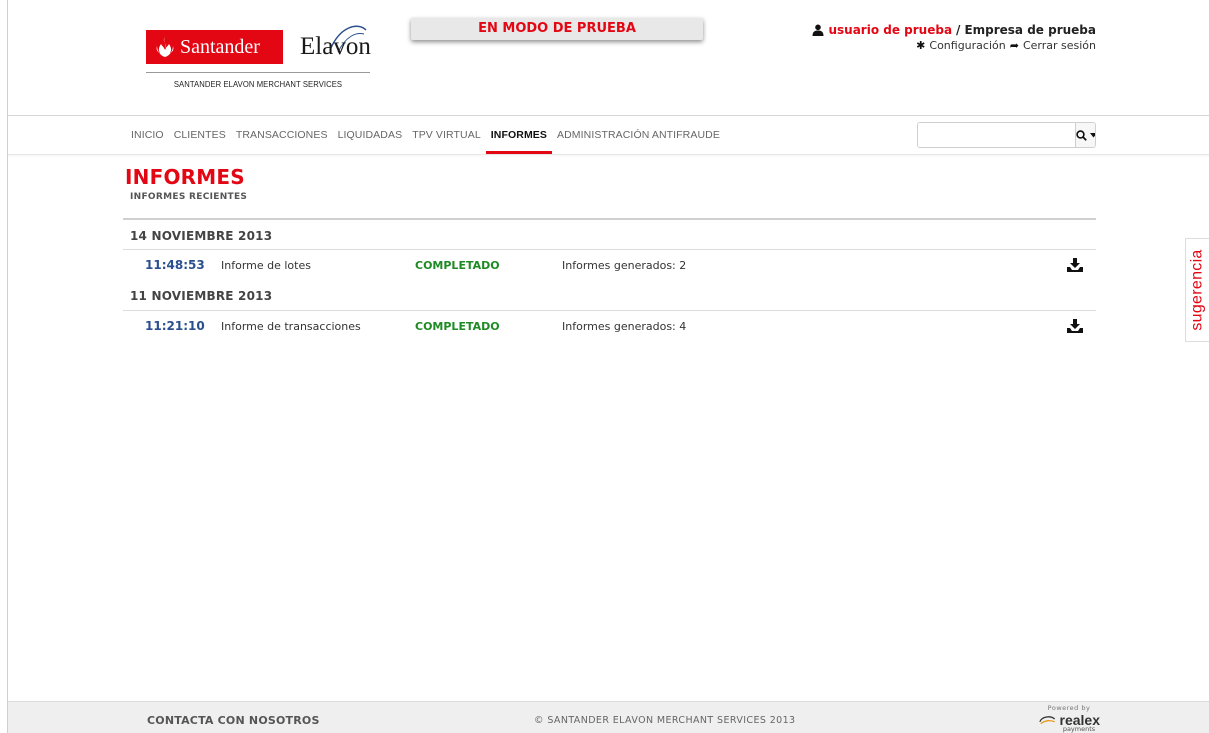 The height and width of the screenshot is (733, 1209). I want to click on search-button, so click(1085, 135).